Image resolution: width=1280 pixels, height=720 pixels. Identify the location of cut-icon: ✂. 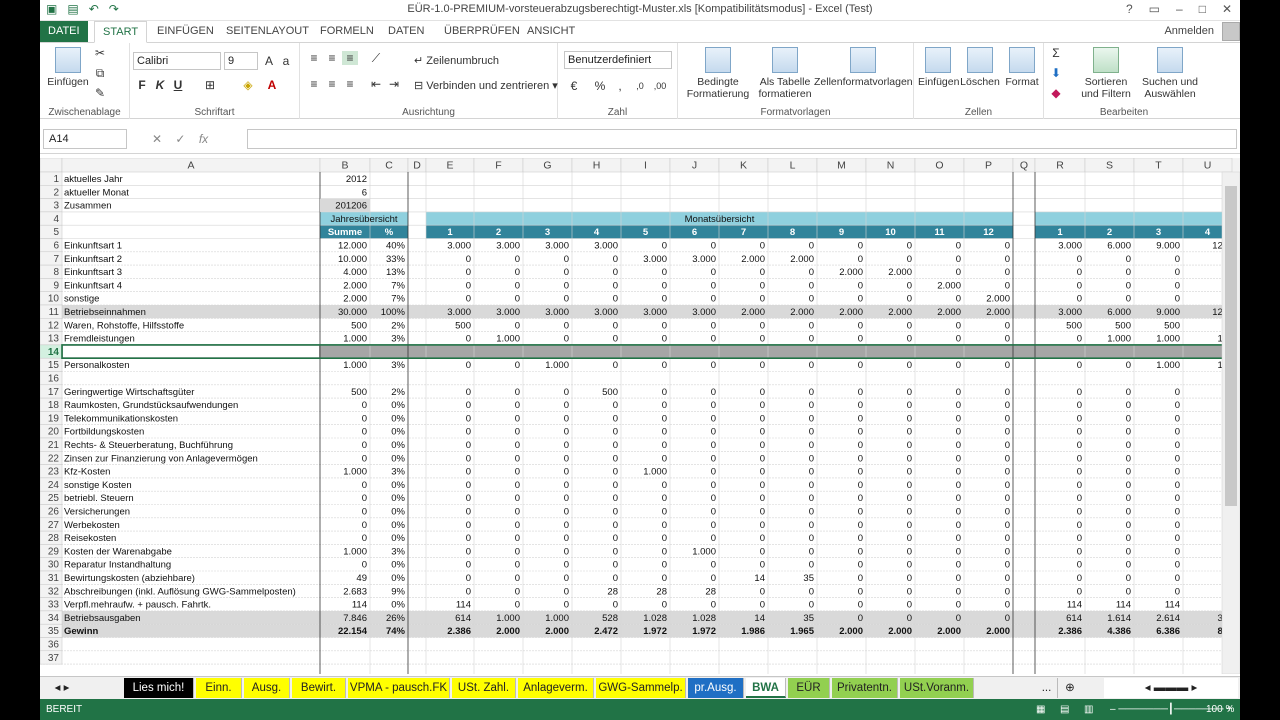
(100, 53).